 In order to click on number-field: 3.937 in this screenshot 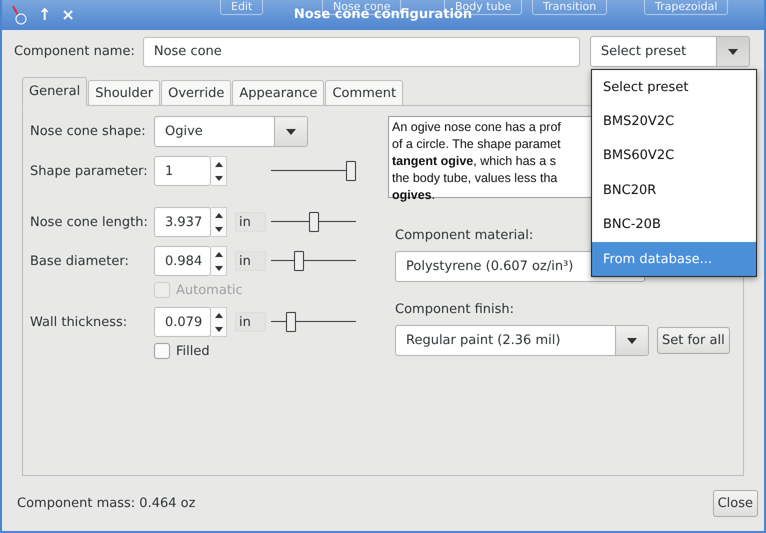, I will do `click(182, 222)`.